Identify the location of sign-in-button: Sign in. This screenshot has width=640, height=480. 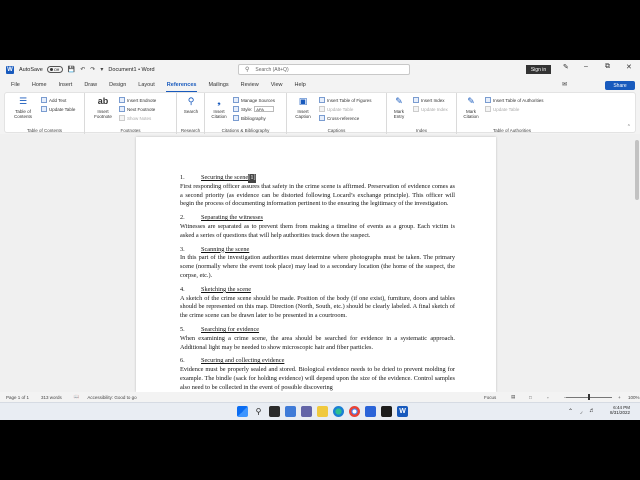
(538, 69).